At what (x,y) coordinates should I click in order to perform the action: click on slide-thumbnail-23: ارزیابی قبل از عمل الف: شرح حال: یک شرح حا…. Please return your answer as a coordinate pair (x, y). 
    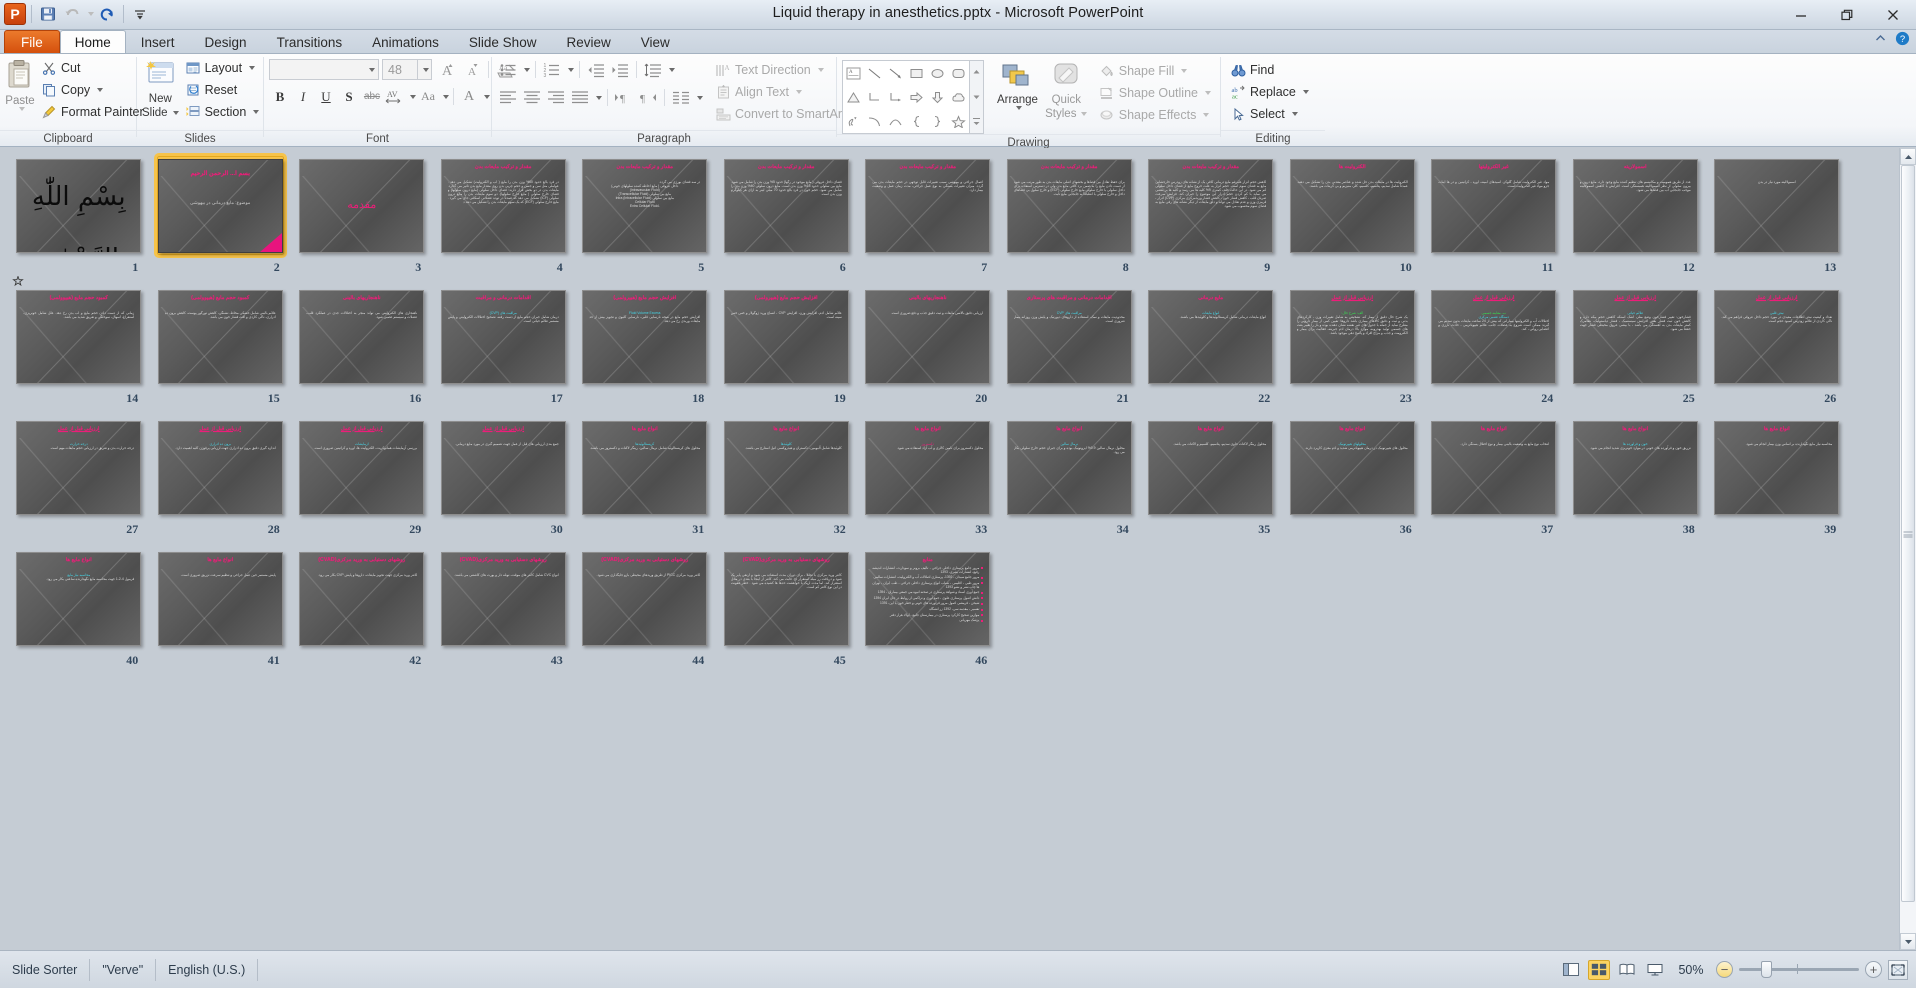
    Looking at the image, I should click on (1353, 352).